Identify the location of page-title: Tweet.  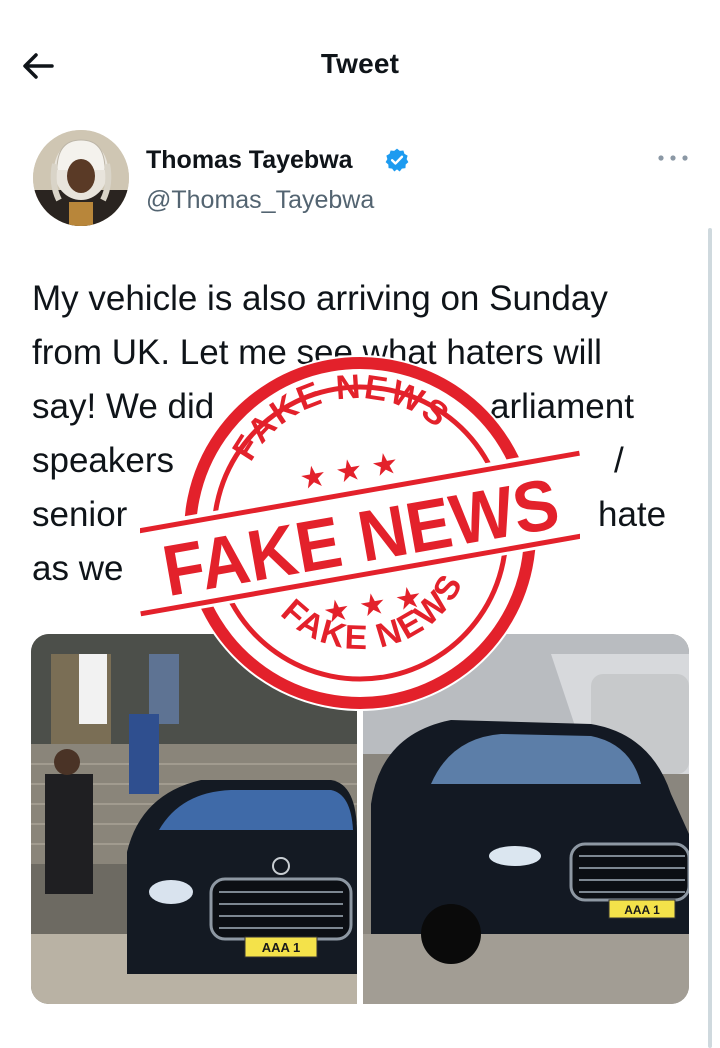
(360, 63).